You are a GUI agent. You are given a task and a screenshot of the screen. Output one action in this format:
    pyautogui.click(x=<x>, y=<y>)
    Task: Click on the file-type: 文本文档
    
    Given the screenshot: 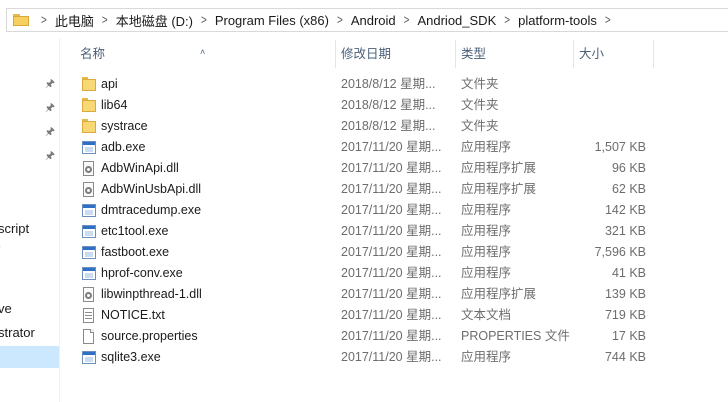 What is the action you would take?
    pyautogui.click(x=486, y=315)
    